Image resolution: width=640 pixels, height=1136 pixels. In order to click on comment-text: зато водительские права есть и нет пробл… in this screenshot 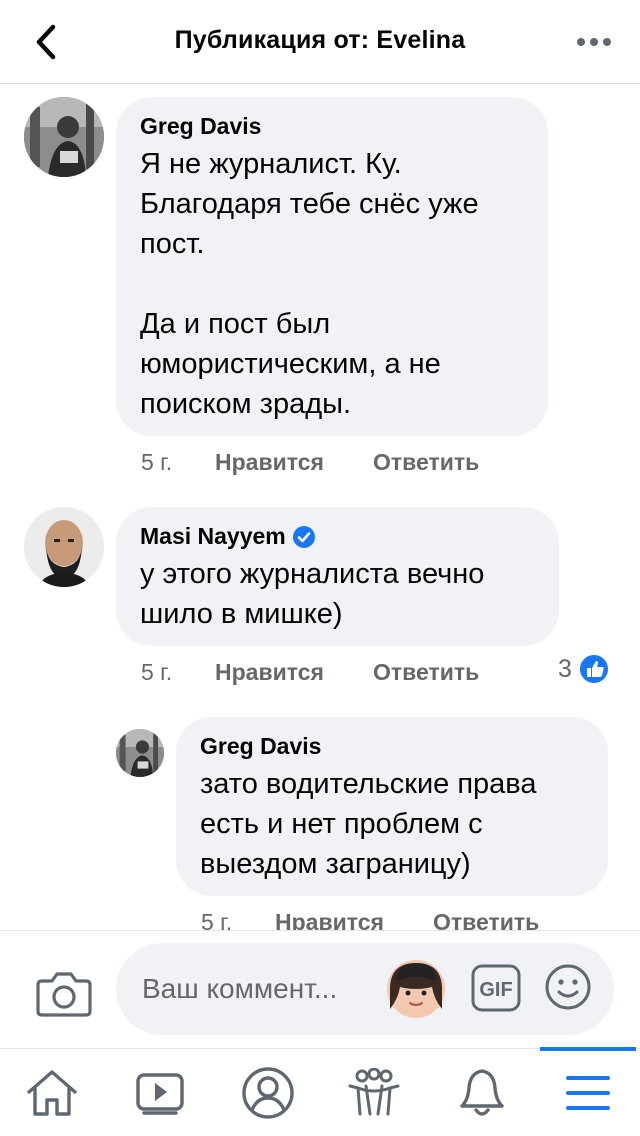, I will do `click(368, 824)`.